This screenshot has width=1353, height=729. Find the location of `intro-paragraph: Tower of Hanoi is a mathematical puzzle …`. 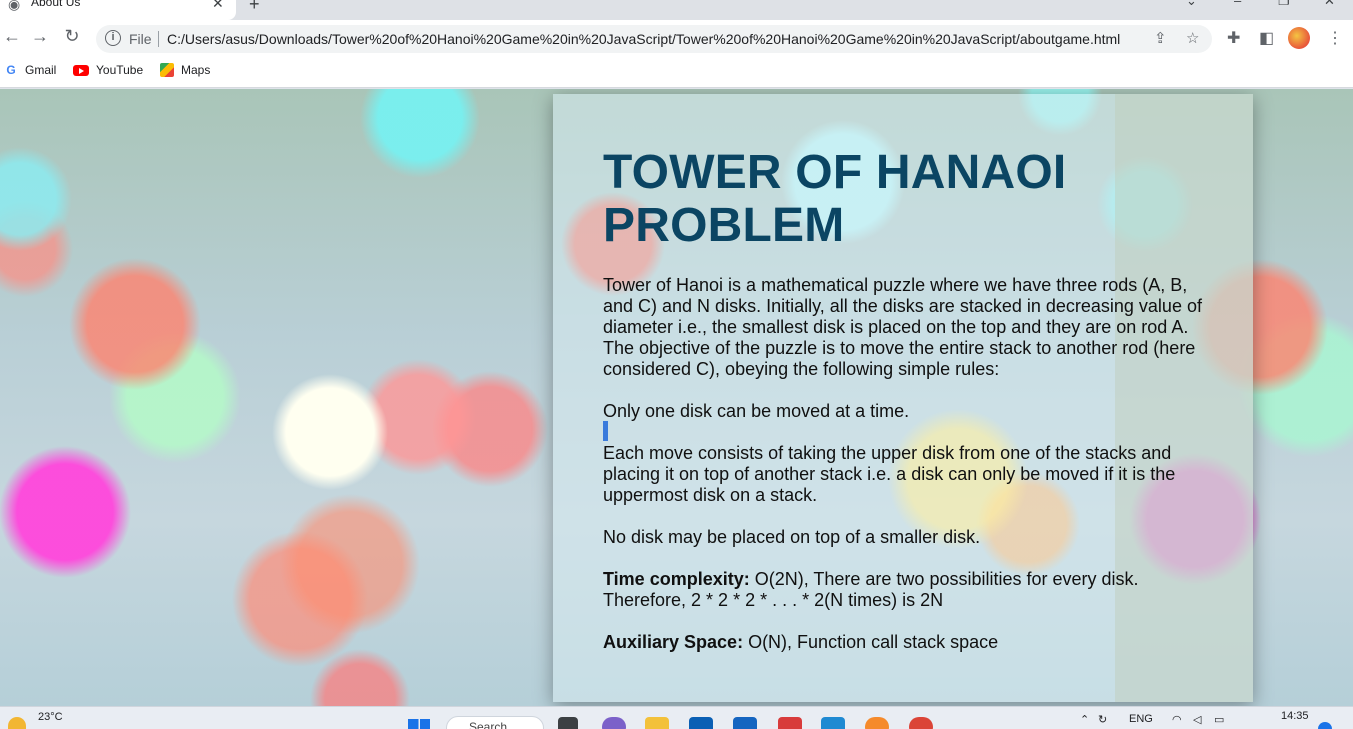

intro-paragraph: Tower of Hanoi is a mathematical puzzle … is located at coordinates (902, 327).